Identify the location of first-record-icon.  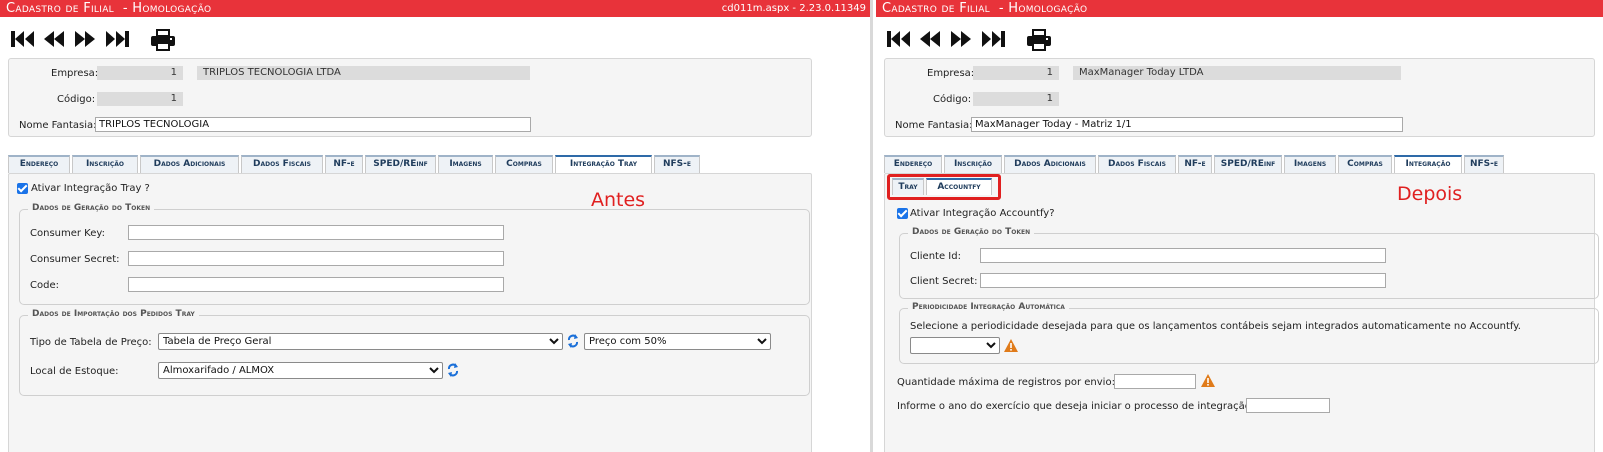
(898, 39).